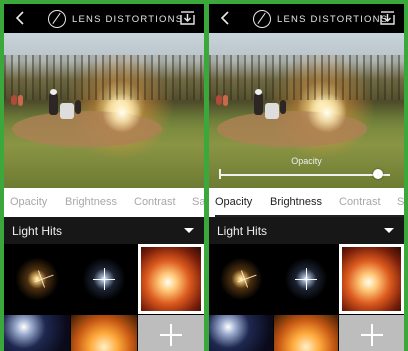  Describe the element at coordinates (304, 175) in the screenshot. I see `opacity-slider-track` at that location.